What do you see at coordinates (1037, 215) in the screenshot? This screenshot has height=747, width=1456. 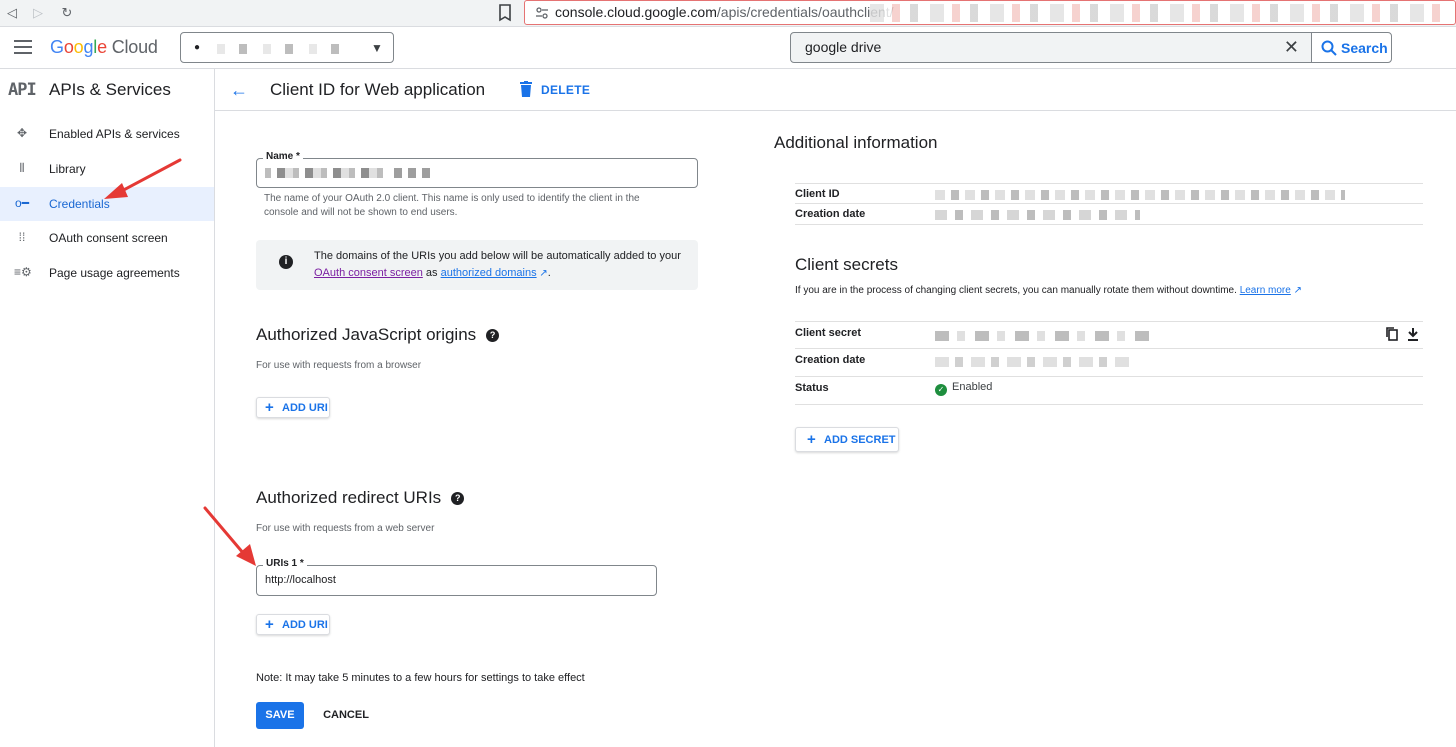 I see `redacted-creation-date` at bounding box center [1037, 215].